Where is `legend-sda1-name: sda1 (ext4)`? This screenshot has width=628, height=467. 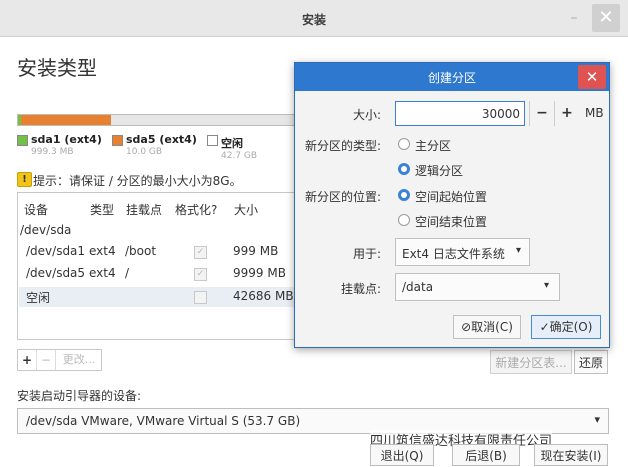
legend-sda1-name: sda1 (ext4) is located at coordinates (66, 139).